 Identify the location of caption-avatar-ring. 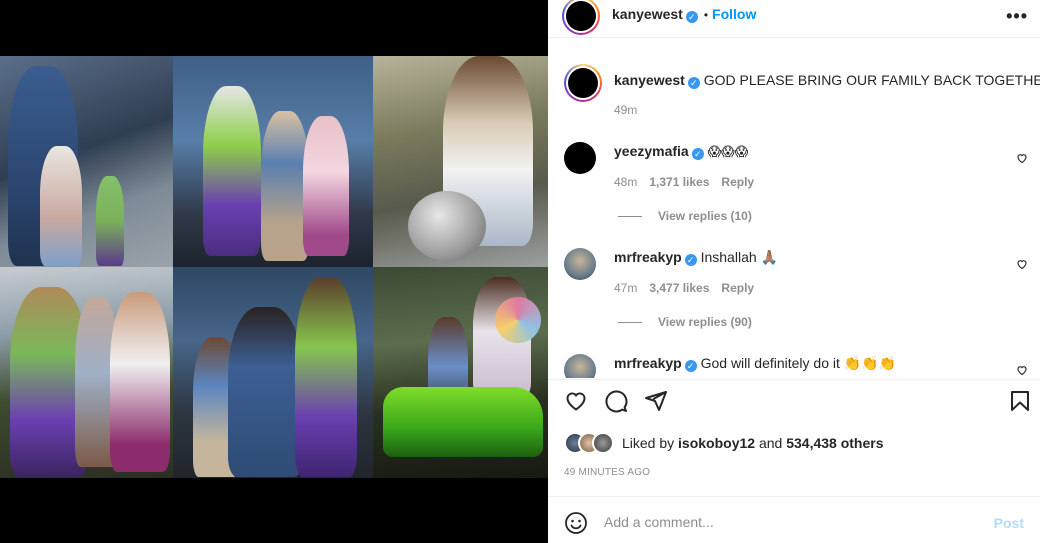
(583, 83).